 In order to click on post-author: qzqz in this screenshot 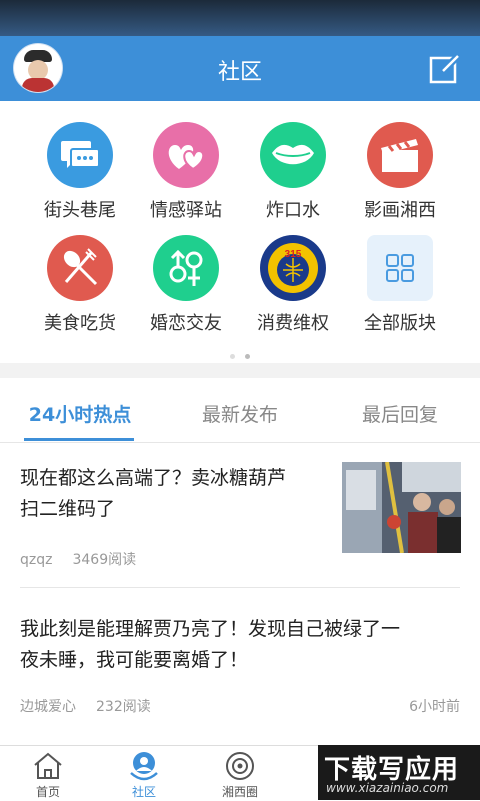, I will do `click(36, 560)`.